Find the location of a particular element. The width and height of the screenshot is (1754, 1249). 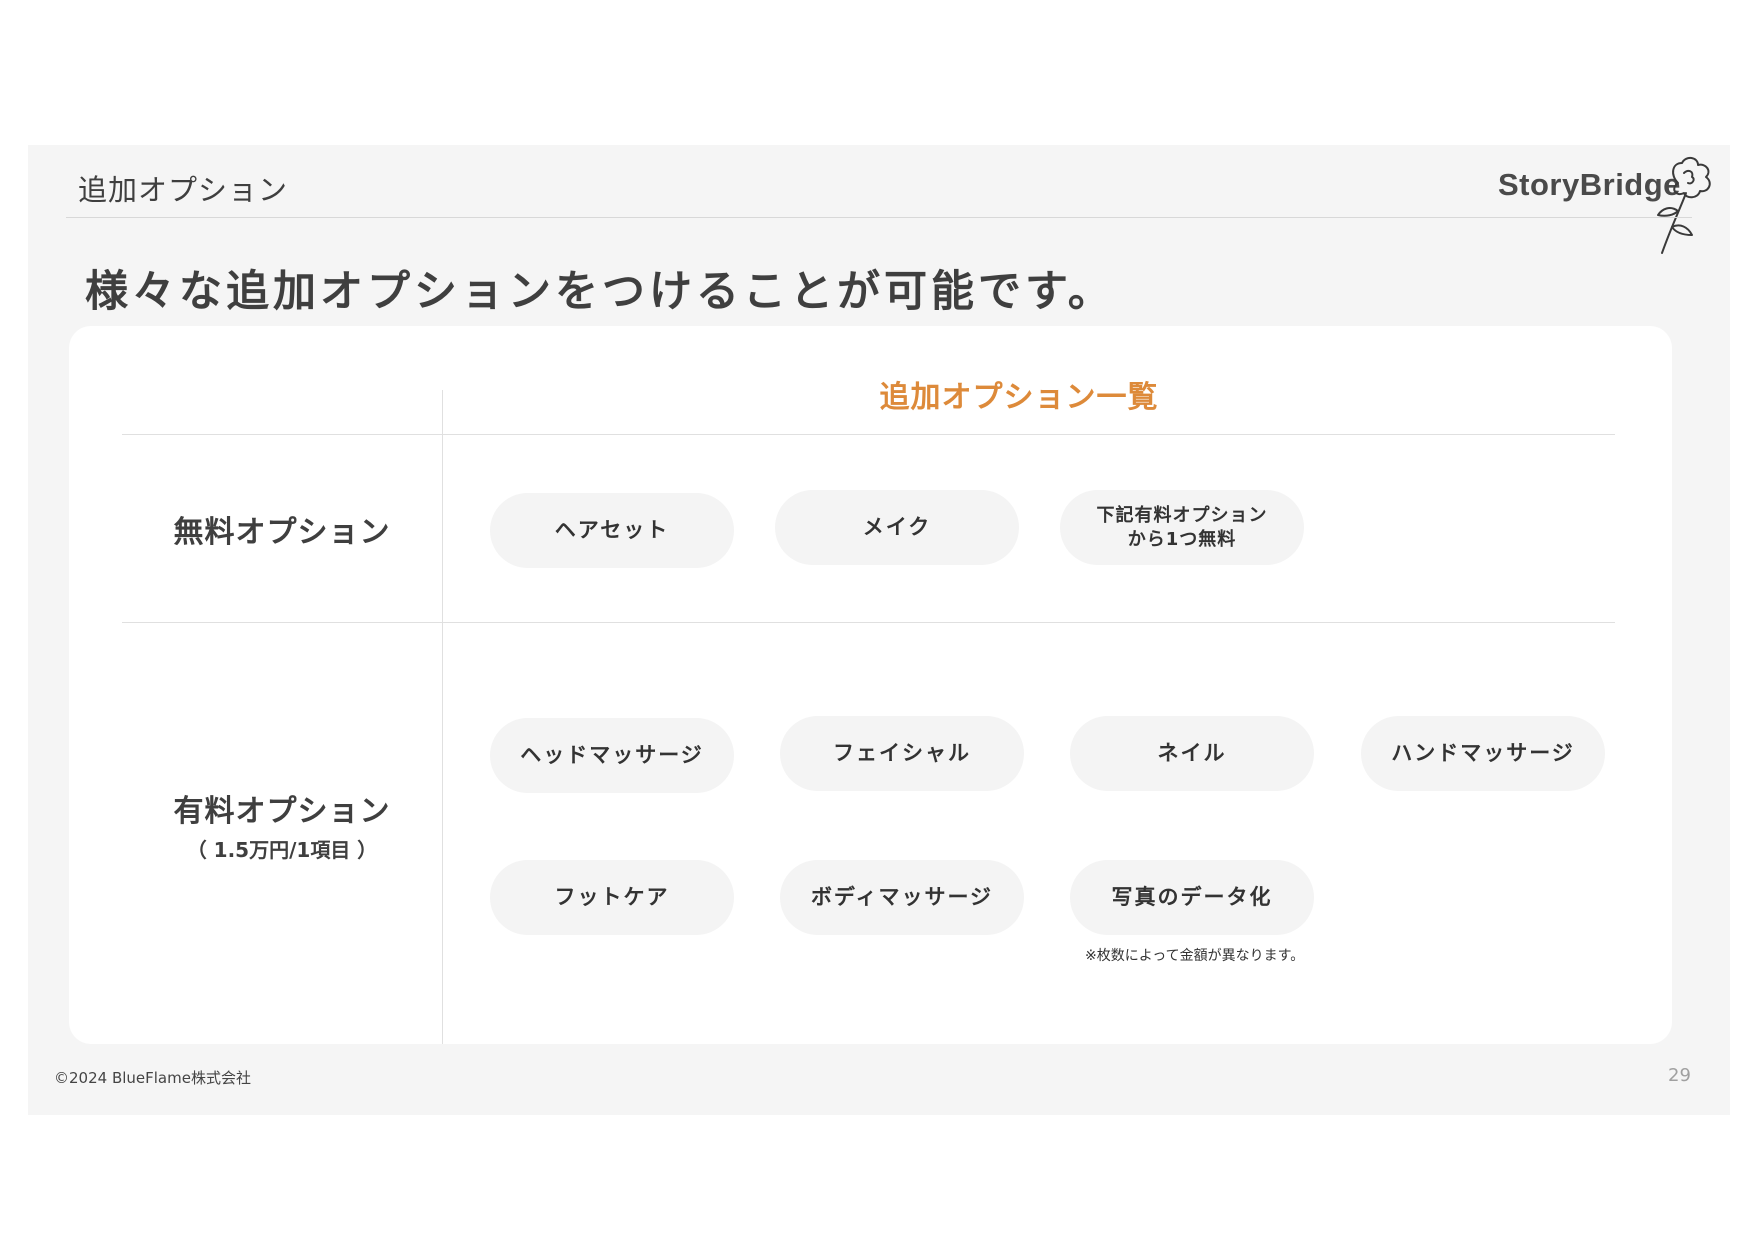

option-body-massage: ボディマッサージ is located at coordinates (902, 897).